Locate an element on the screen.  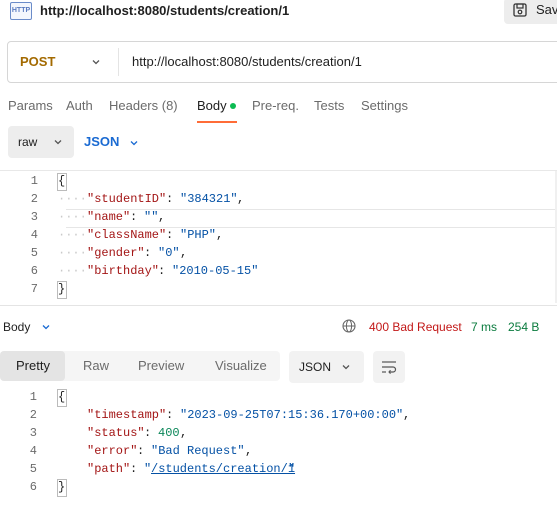
json-value: 400 is located at coordinates (169, 433).